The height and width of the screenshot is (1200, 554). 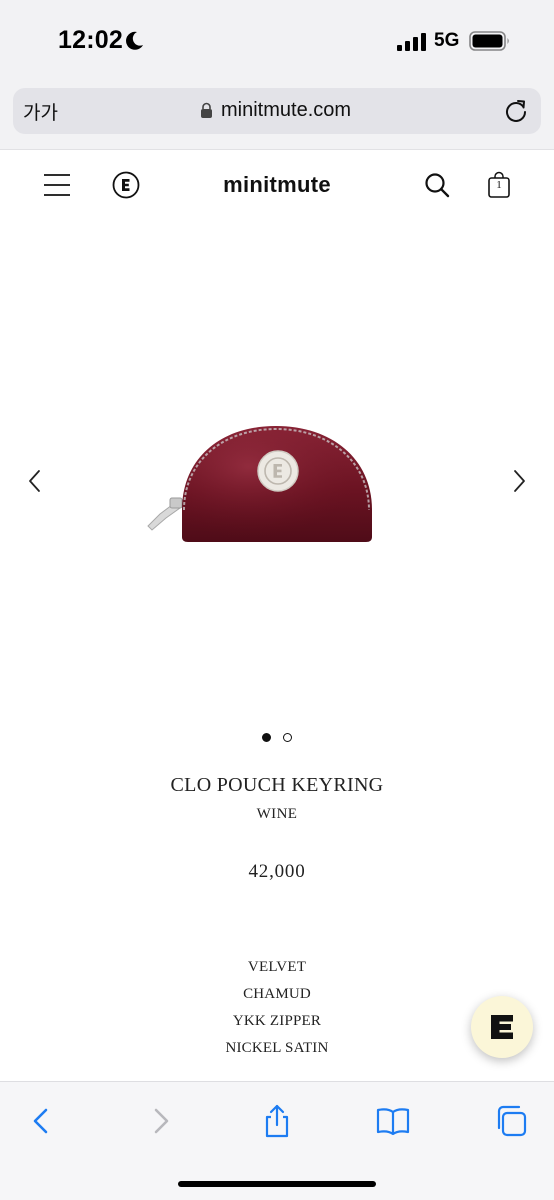 I want to click on chevron-right-icon, so click(x=519, y=481).